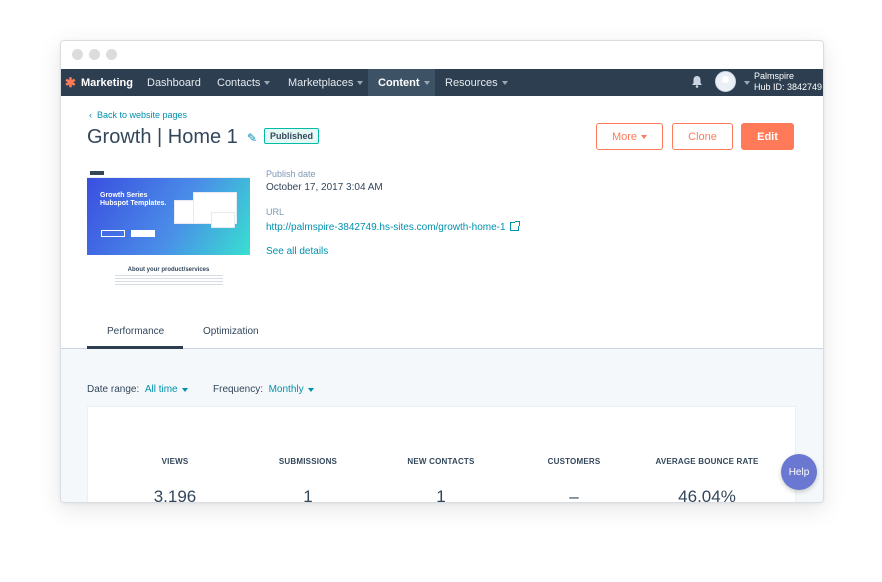 The width and height of the screenshot is (882, 582). What do you see at coordinates (111, 54) in the screenshot?
I see `window-maximize-dot` at bounding box center [111, 54].